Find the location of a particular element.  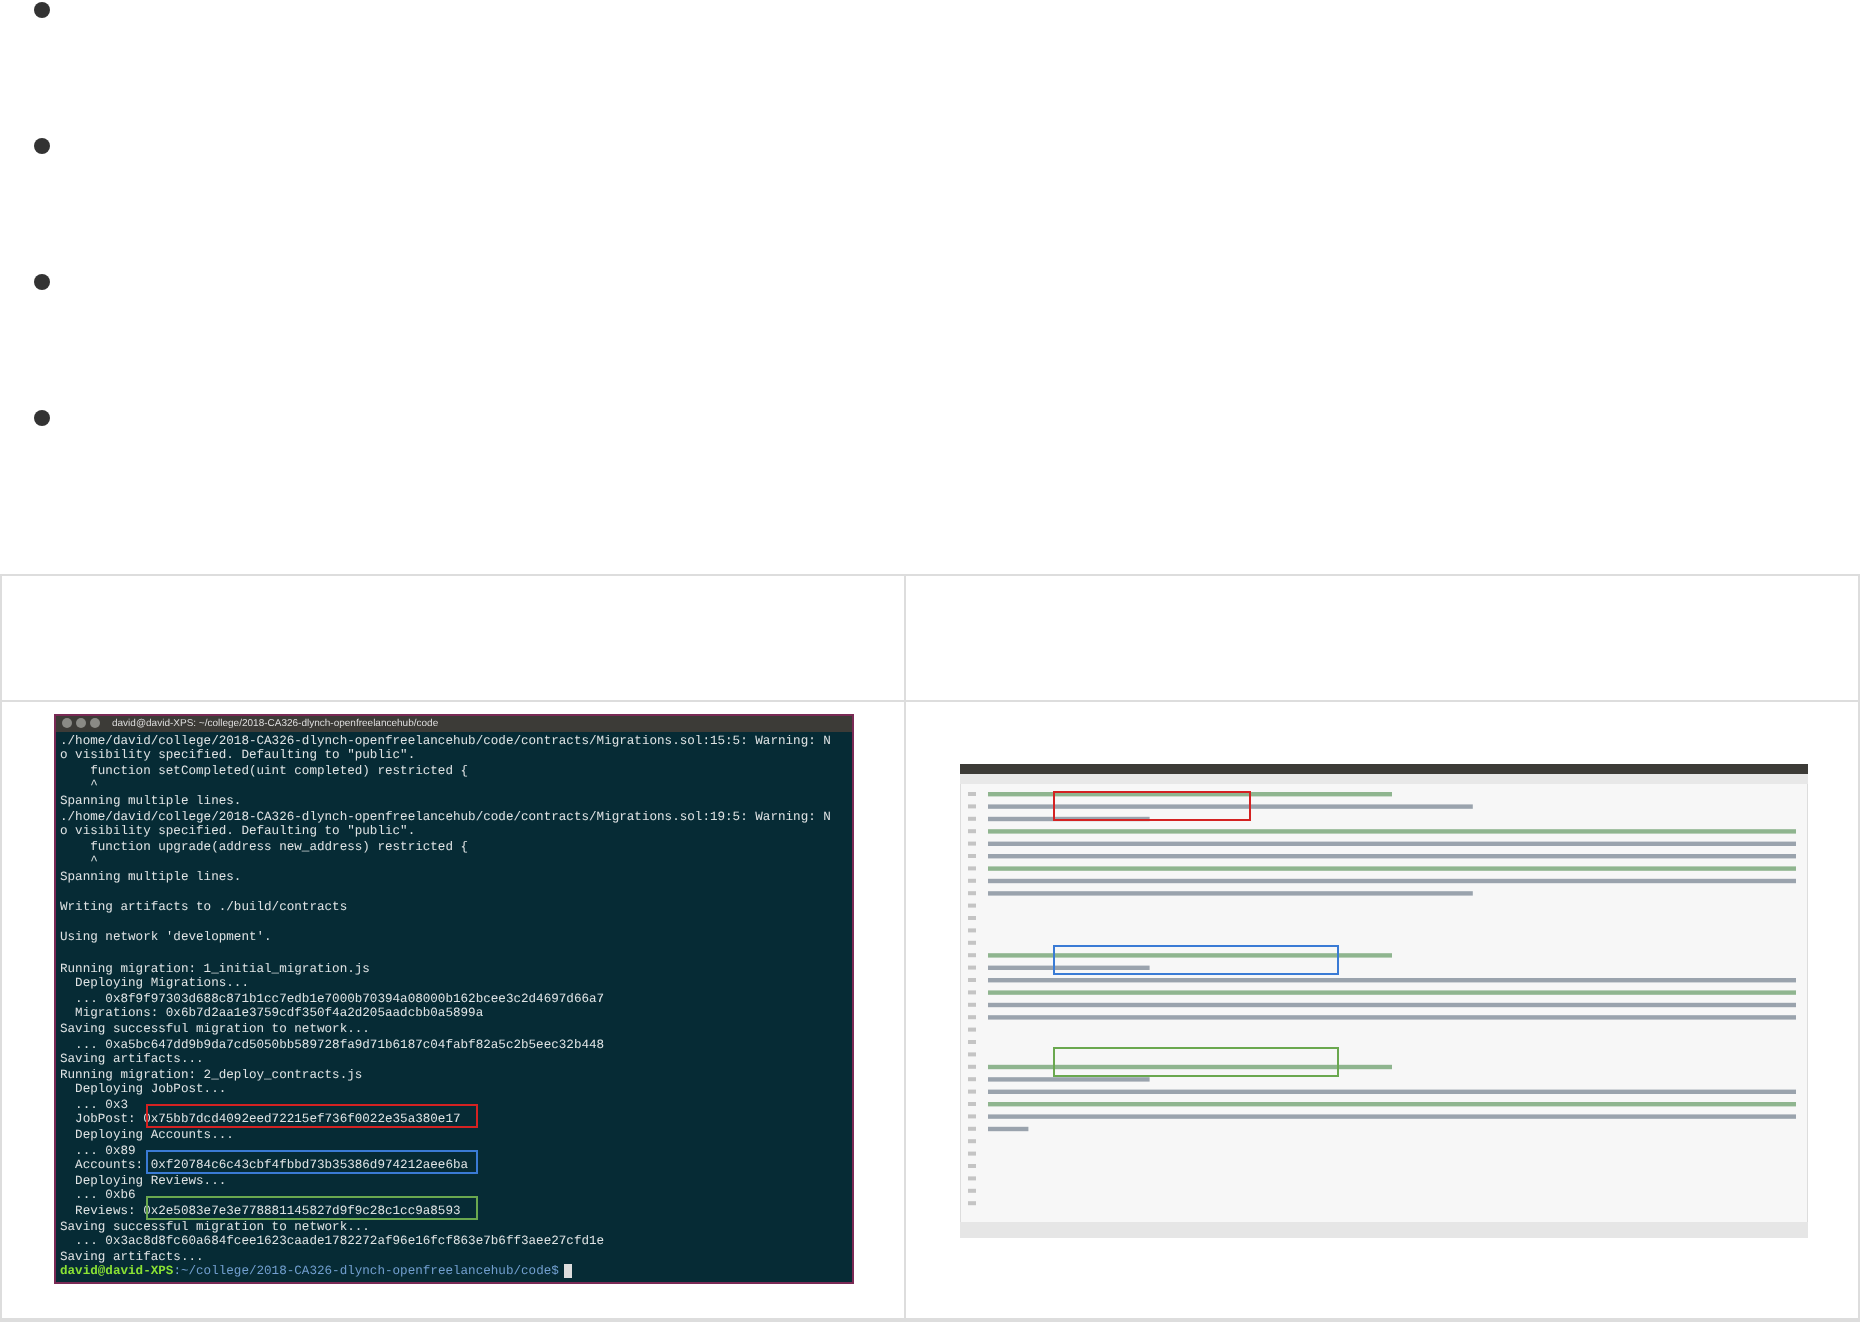

close-icon is located at coordinates (67, 723).